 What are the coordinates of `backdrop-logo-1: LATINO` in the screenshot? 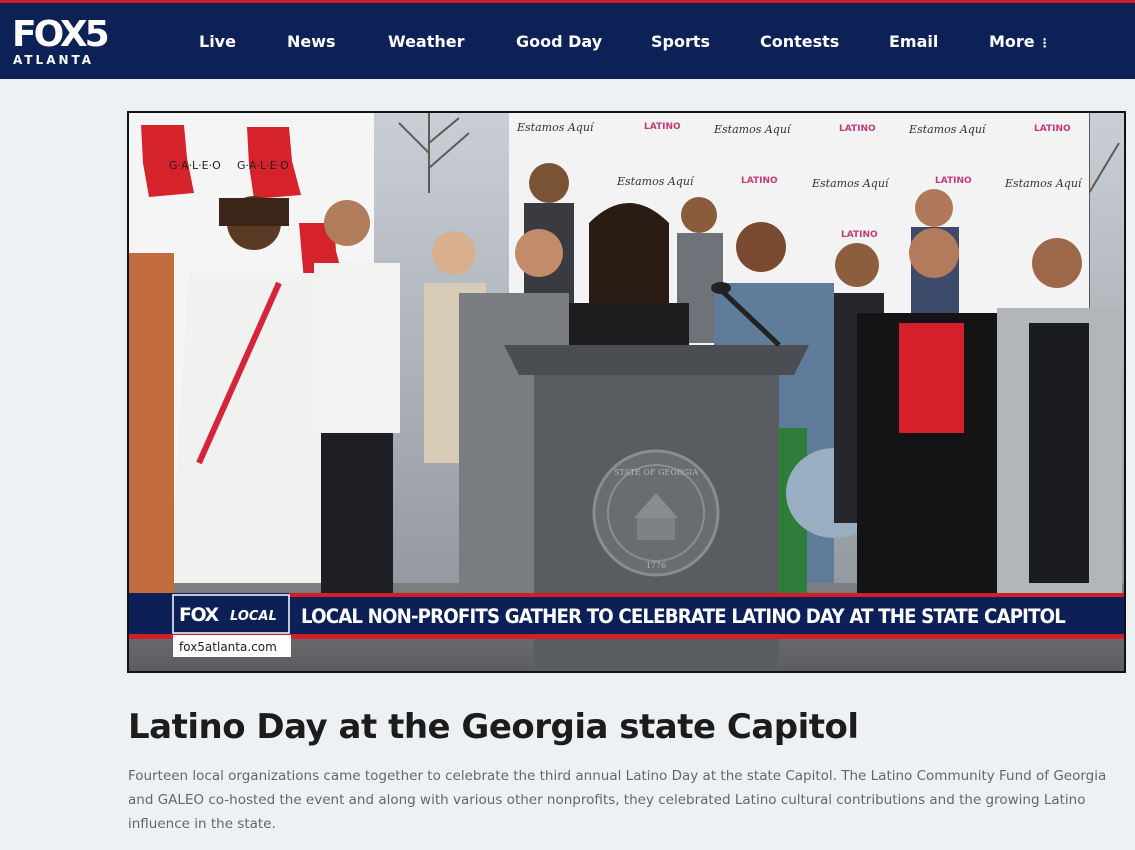 It's located at (662, 127).